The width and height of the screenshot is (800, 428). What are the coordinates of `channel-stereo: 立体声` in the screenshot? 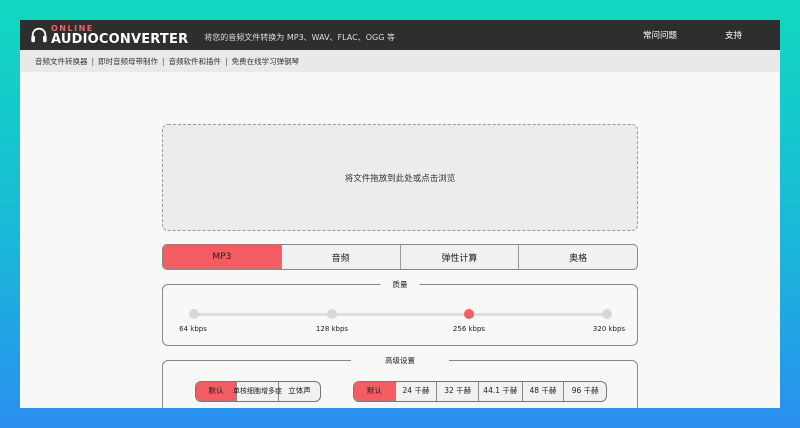 It's located at (299, 391).